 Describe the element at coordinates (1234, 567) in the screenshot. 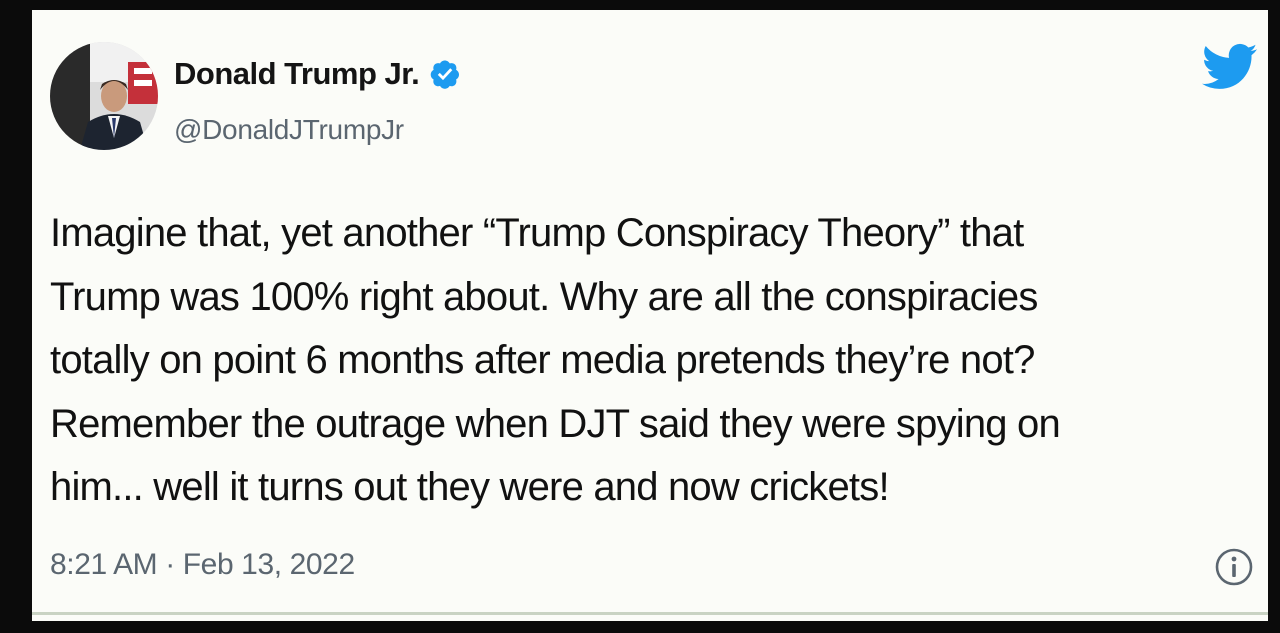

I see `info-icon` at that location.